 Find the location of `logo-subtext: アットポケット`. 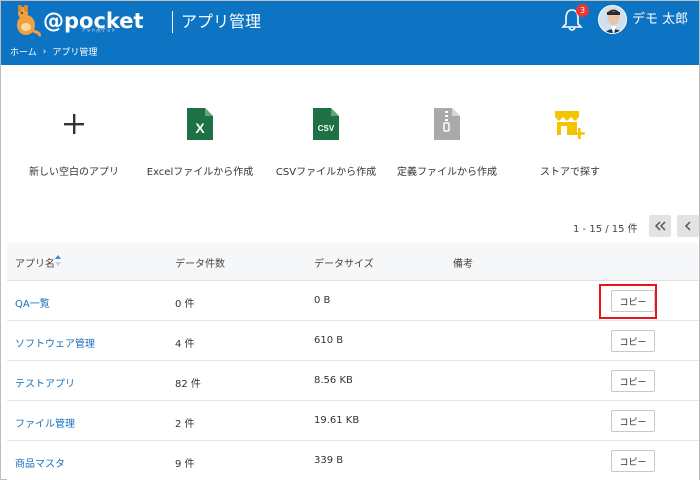

logo-subtext: アットポケット is located at coordinates (99, 31).